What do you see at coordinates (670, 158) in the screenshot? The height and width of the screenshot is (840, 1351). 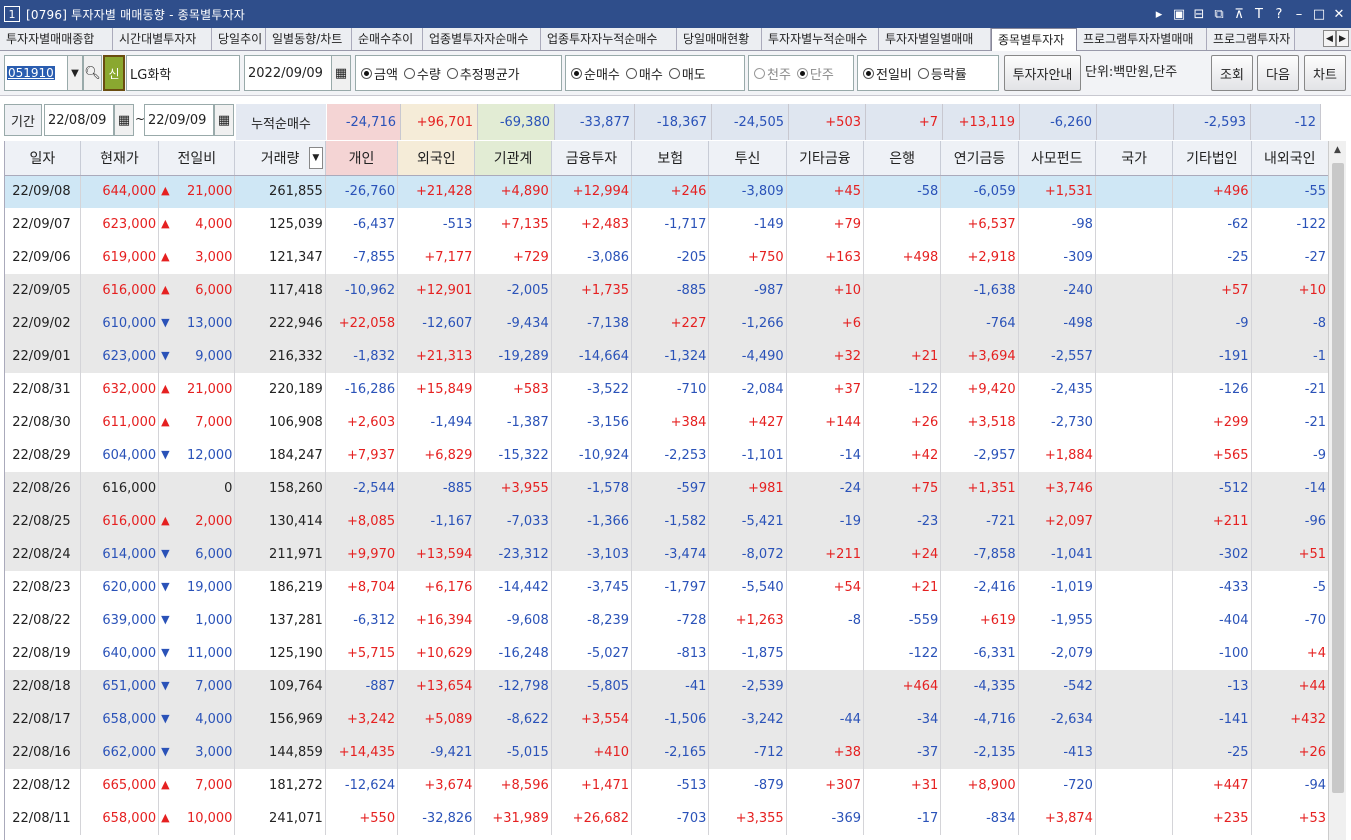 I see `column-header: 보험` at bounding box center [670, 158].